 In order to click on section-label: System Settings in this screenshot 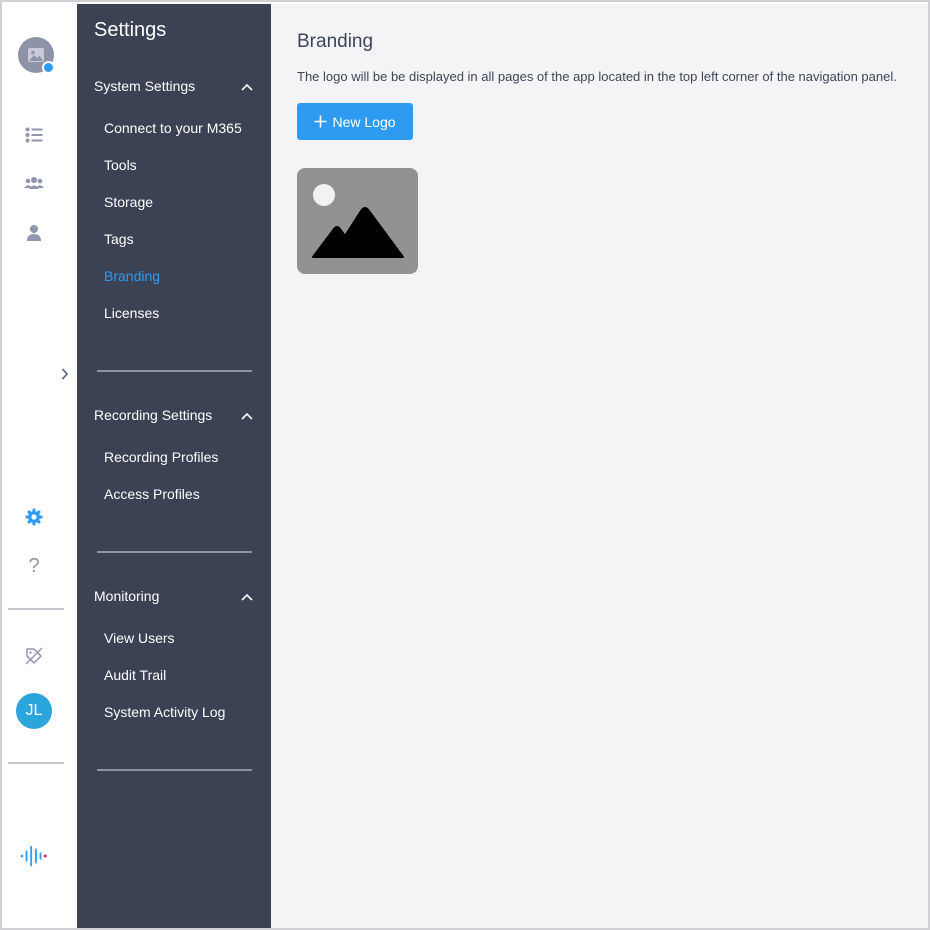, I will do `click(145, 86)`.